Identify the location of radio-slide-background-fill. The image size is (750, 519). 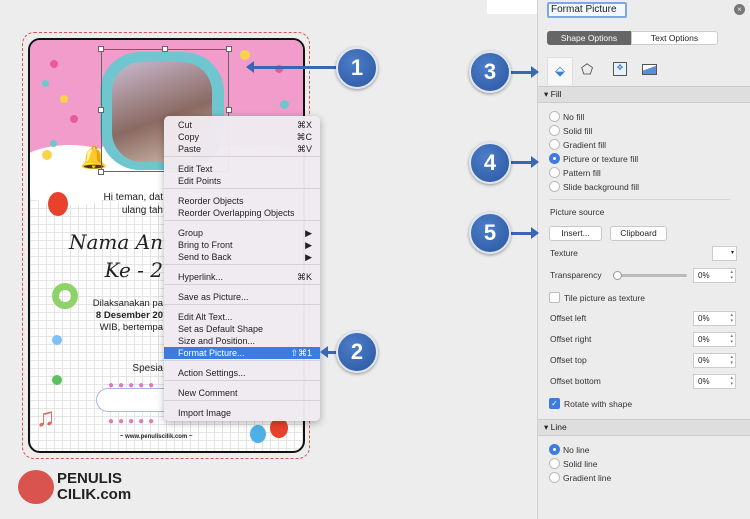
(554, 186).